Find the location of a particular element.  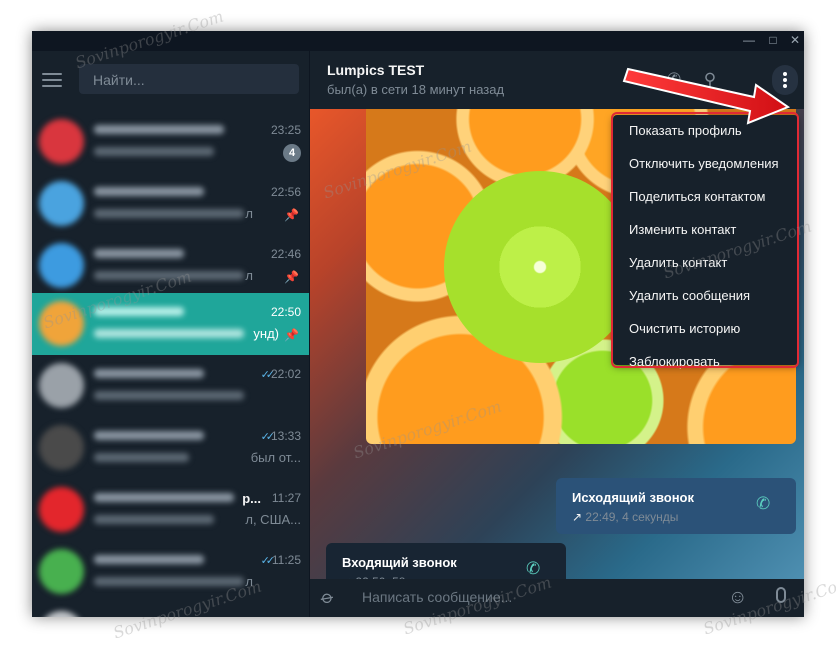

lime-slice-image is located at coordinates (540, 267).